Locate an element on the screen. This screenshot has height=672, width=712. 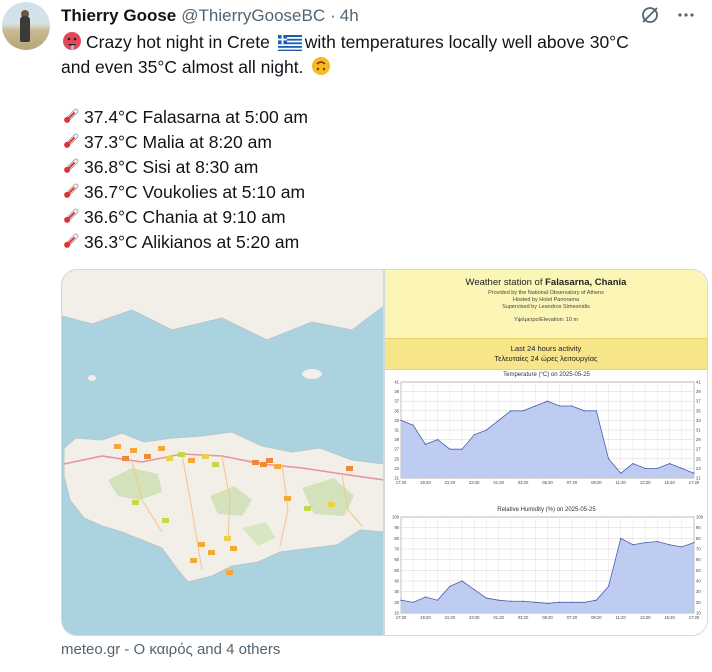
y-tick-label-right: 100 is located at coordinates (700, 517).